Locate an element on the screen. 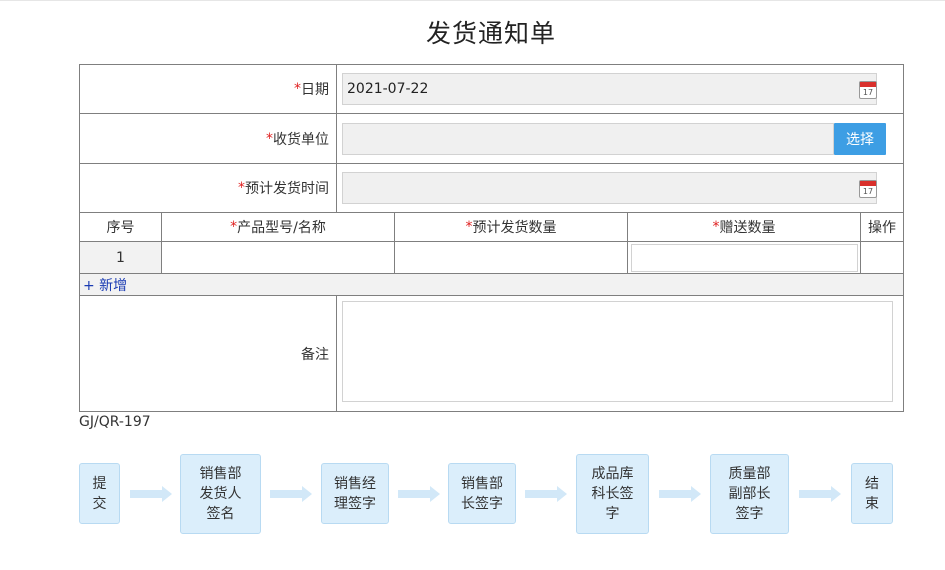  workflow-step-submit: 提交 is located at coordinates (99, 493).